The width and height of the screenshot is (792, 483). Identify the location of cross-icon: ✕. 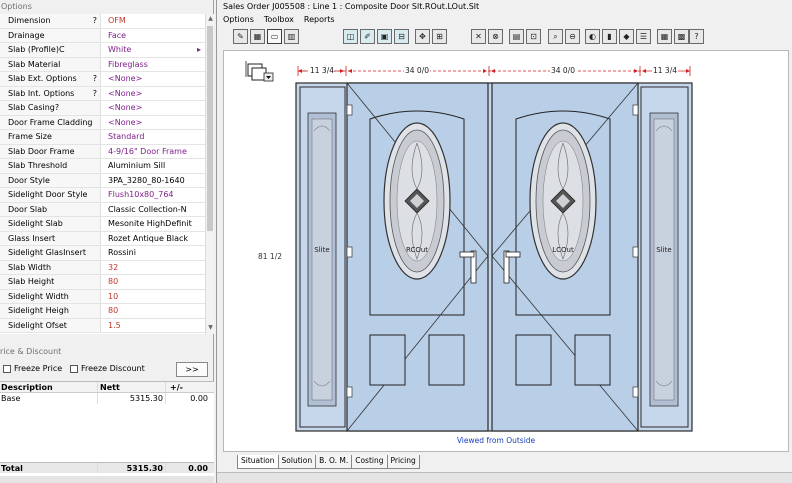
(478, 36).